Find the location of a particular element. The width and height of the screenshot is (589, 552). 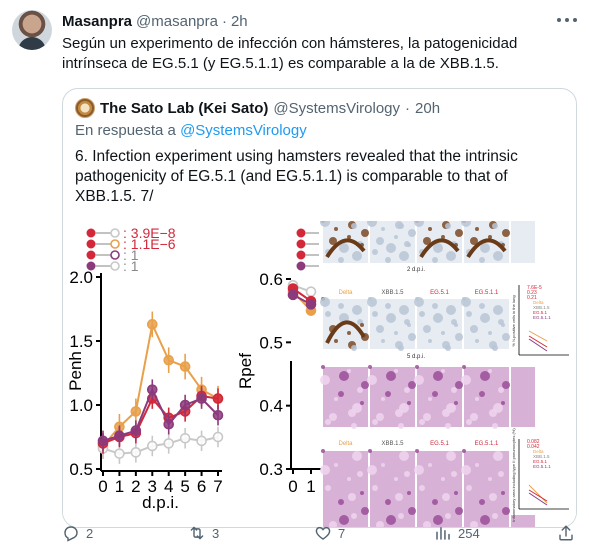

like-button: 7 is located at coordinates (329, 533).